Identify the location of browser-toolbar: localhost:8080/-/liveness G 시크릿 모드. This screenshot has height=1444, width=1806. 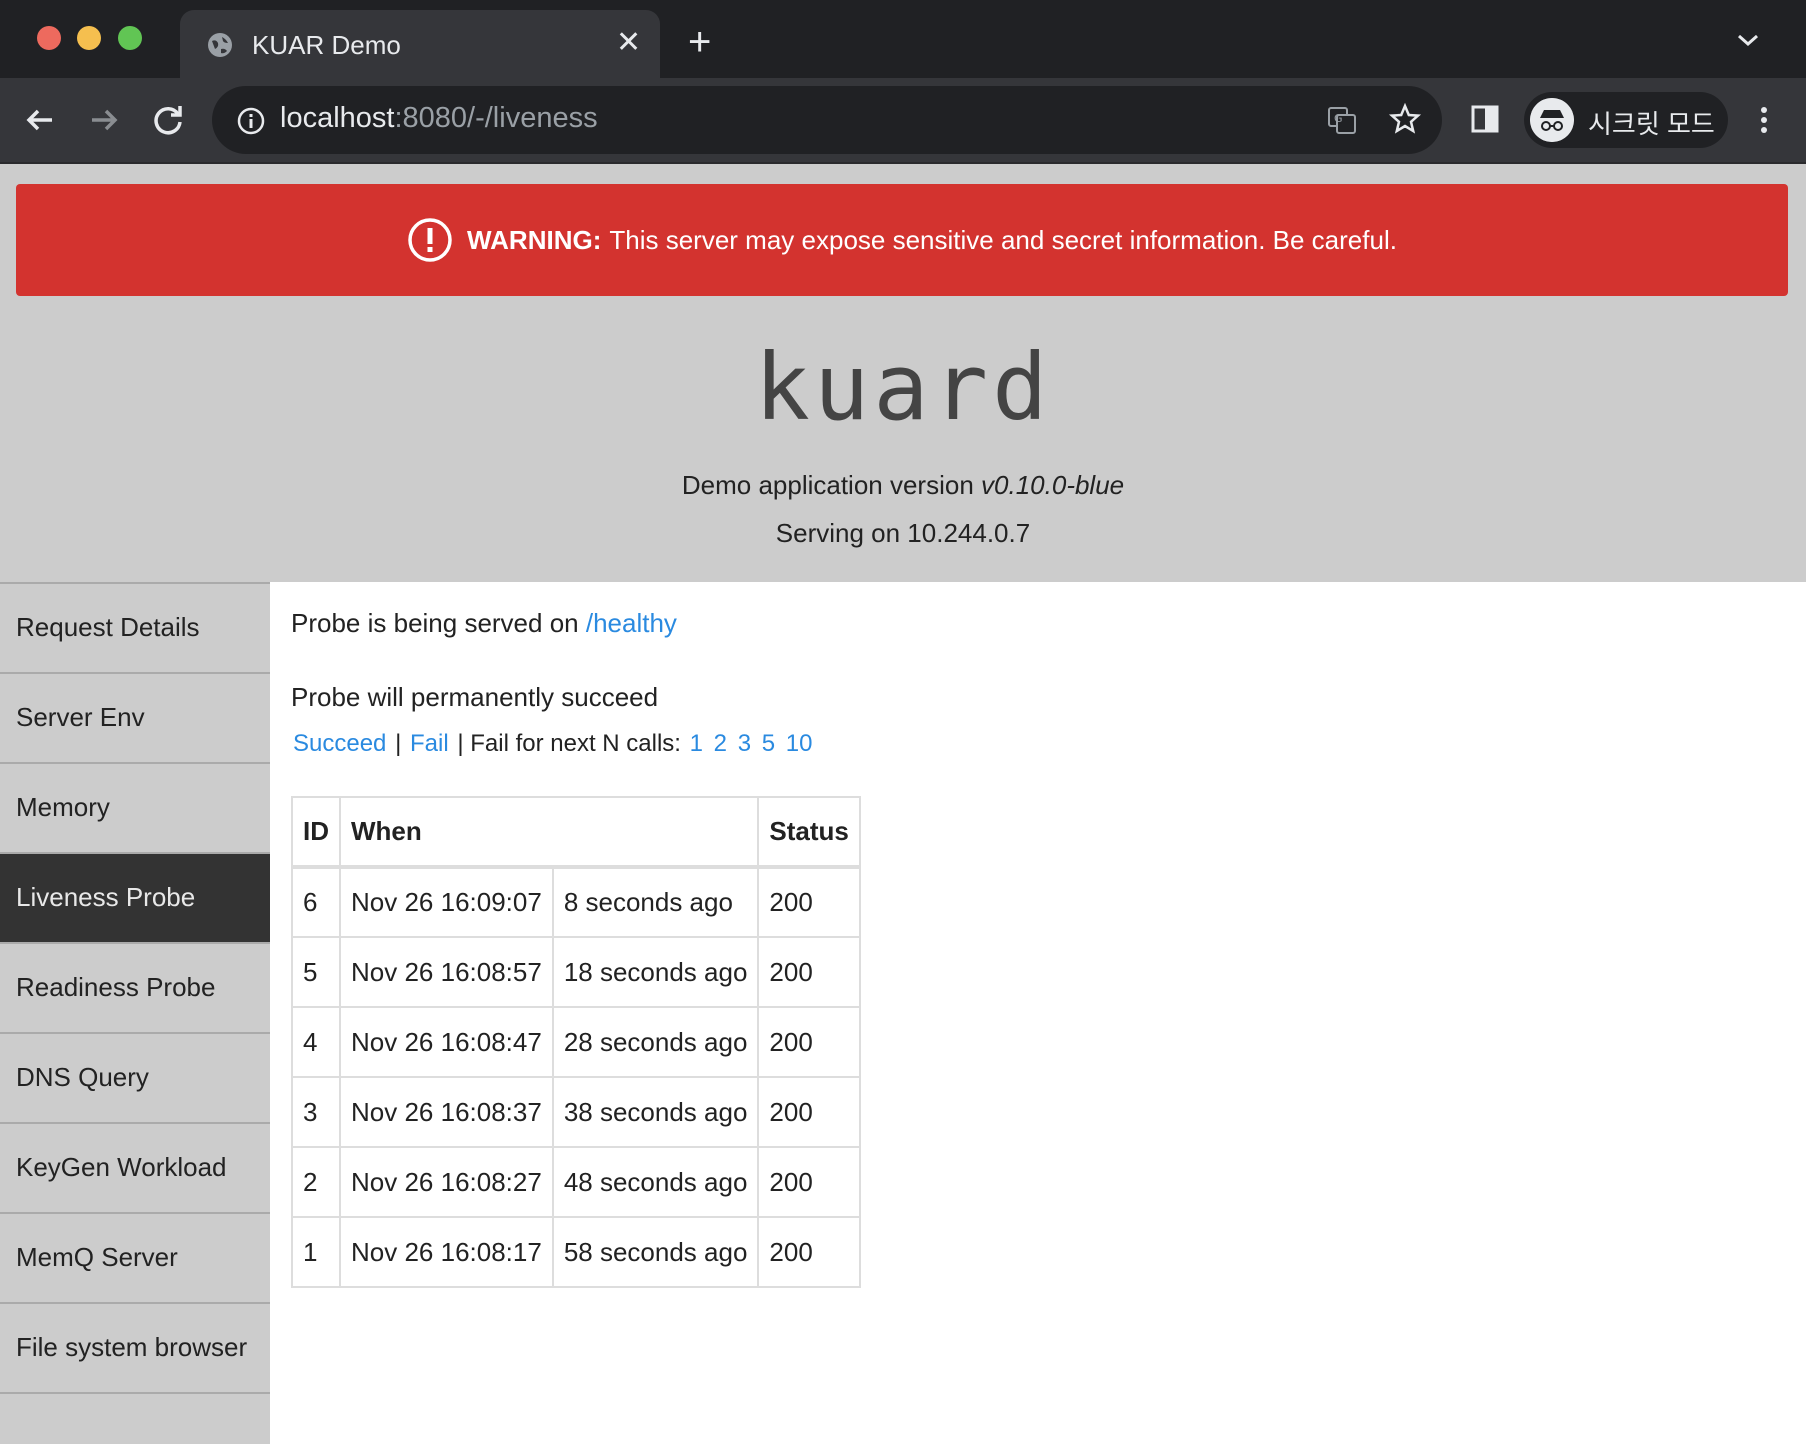
(903, 121).